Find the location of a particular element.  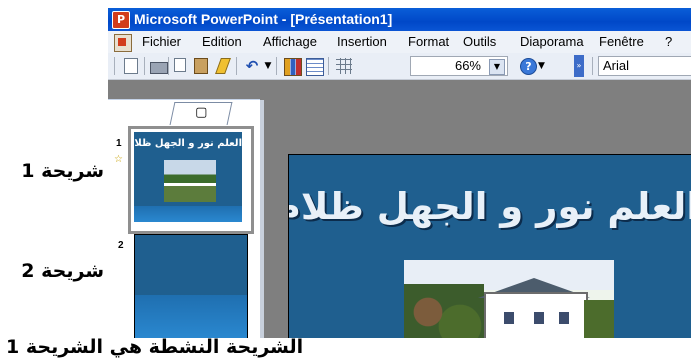

thumbnail-title: العلم نور و الجهل ظلام is located at coordinates (188, 143).